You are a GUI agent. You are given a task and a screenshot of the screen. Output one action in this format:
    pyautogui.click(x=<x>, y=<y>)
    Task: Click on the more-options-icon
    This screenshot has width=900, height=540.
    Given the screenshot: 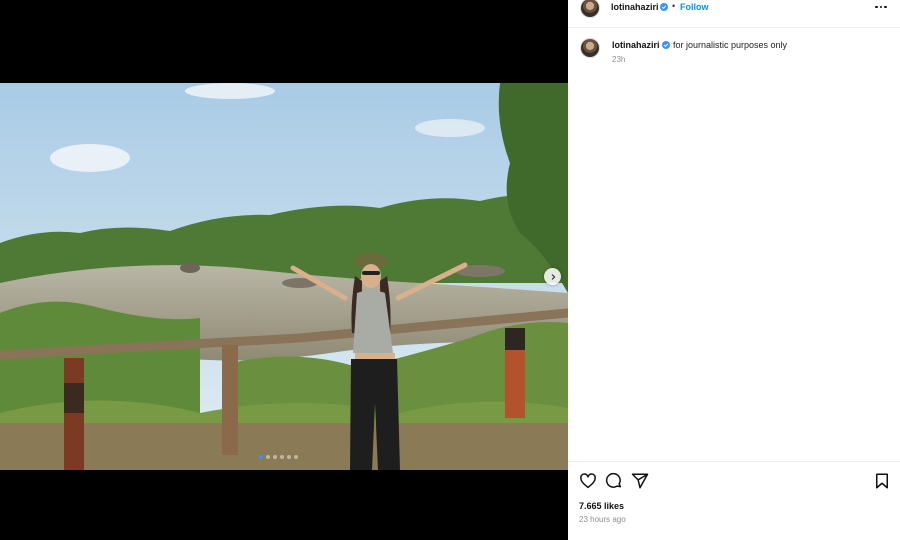 What is the action you would take?
    pyautogui.click(x=881, y=7)
    